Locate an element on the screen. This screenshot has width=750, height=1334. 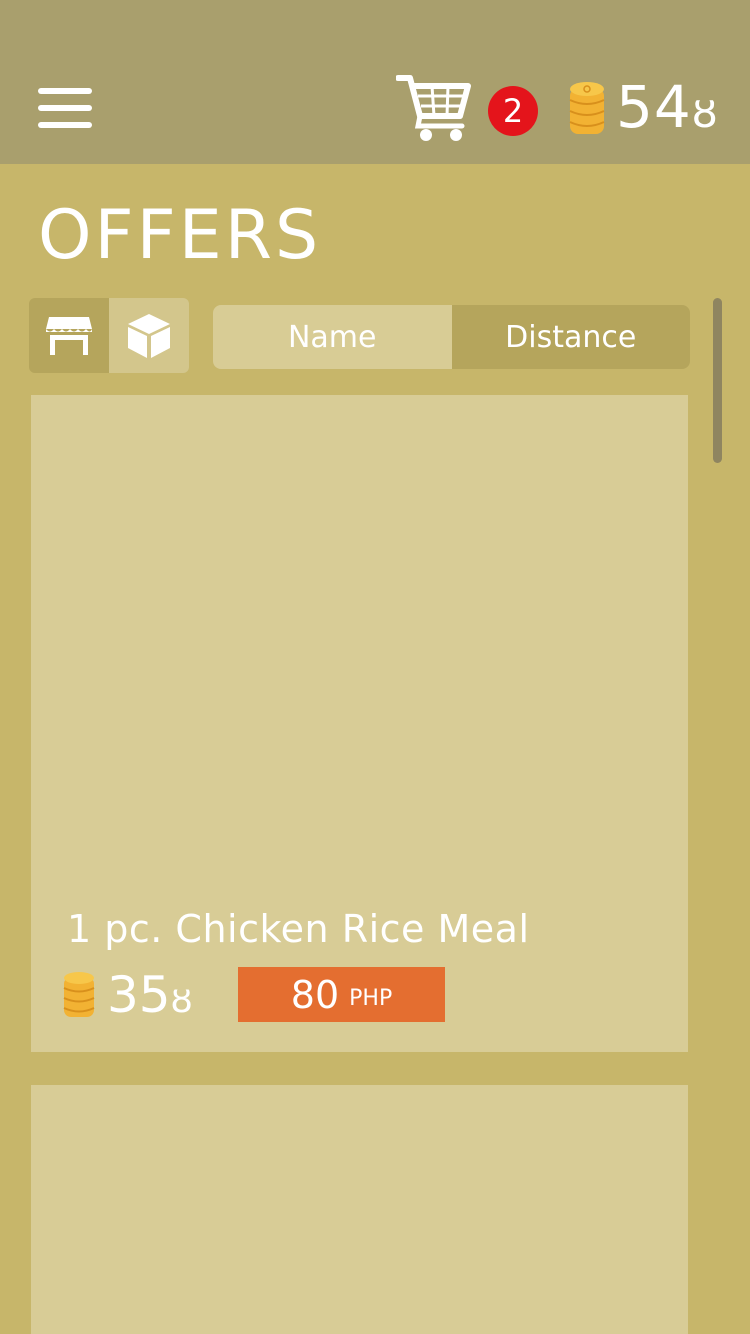
box-icon is located at coordinates (149, 335).